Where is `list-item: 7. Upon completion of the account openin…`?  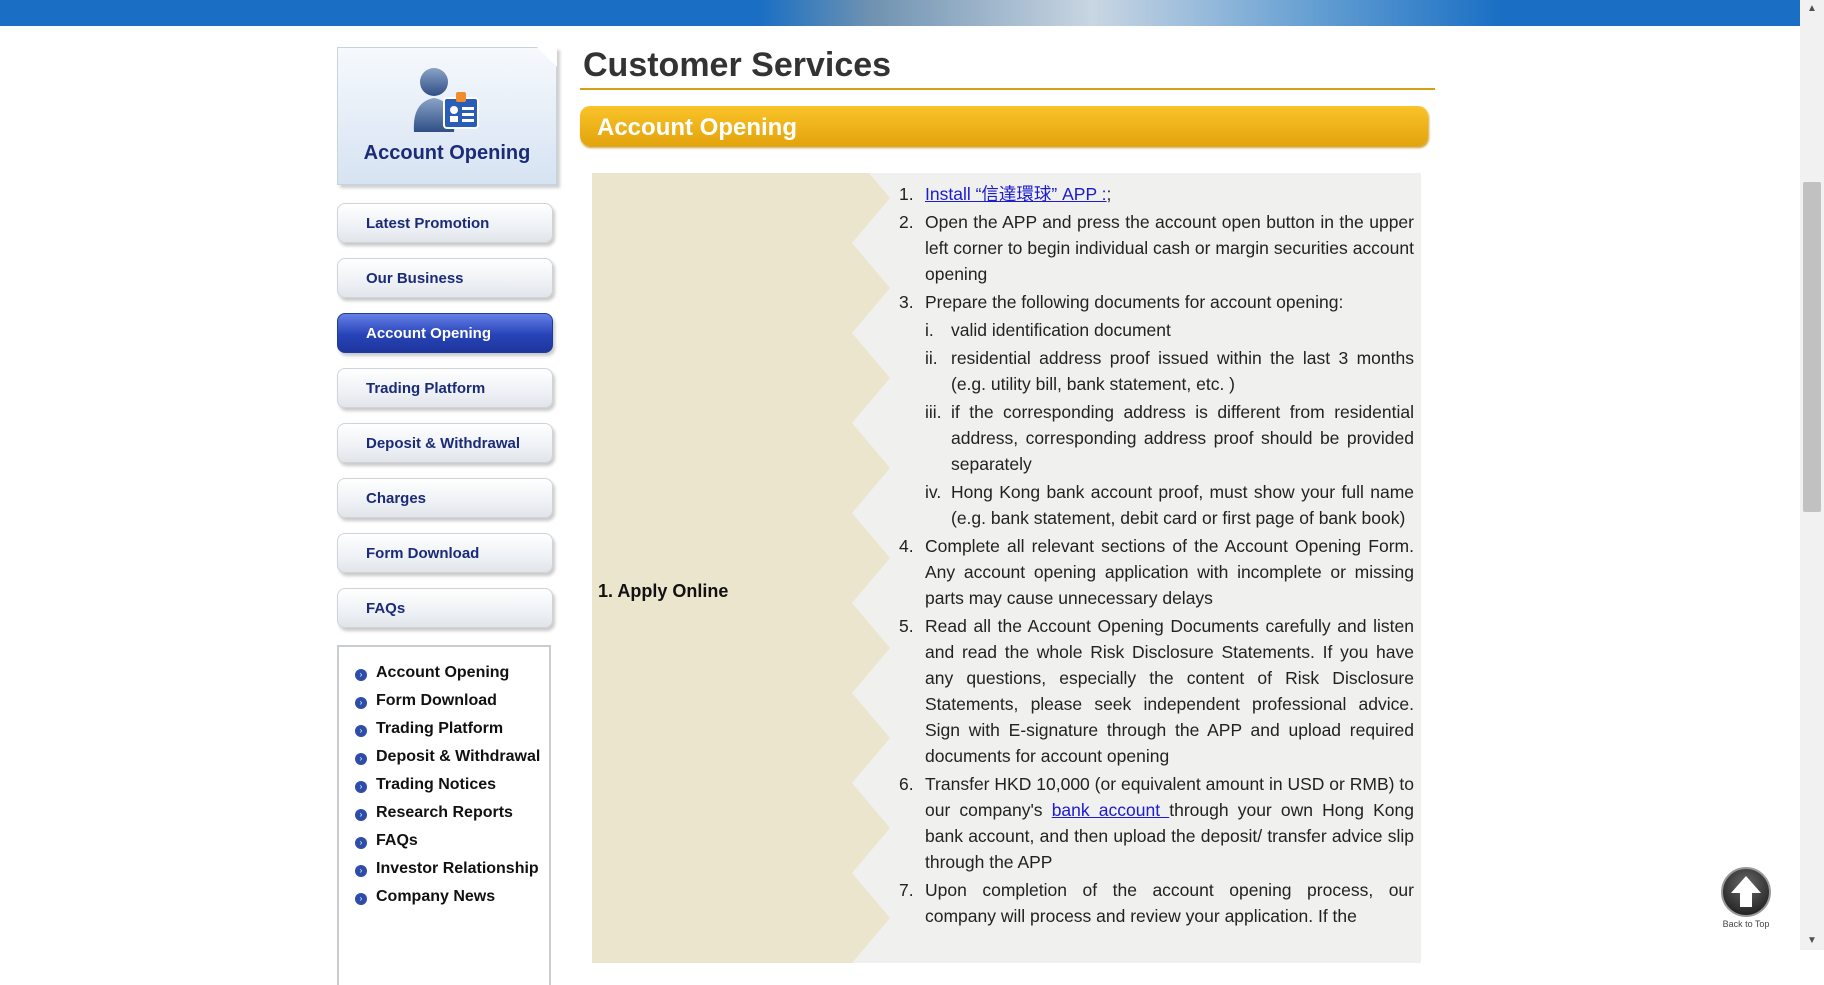 list-item: 7. Upon completion of the account openin… is located at coordinates (1156, 903).